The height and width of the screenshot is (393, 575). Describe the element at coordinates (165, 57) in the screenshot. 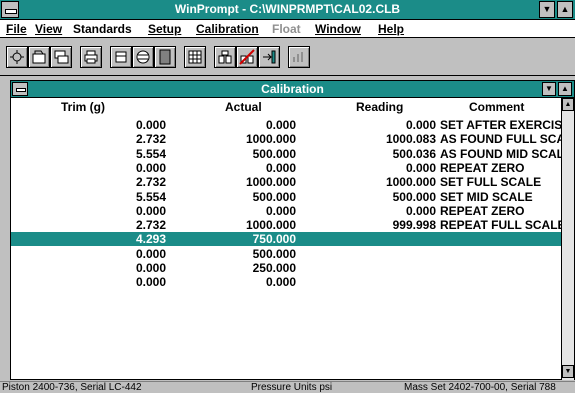

I see `gauge-icon` at that location.